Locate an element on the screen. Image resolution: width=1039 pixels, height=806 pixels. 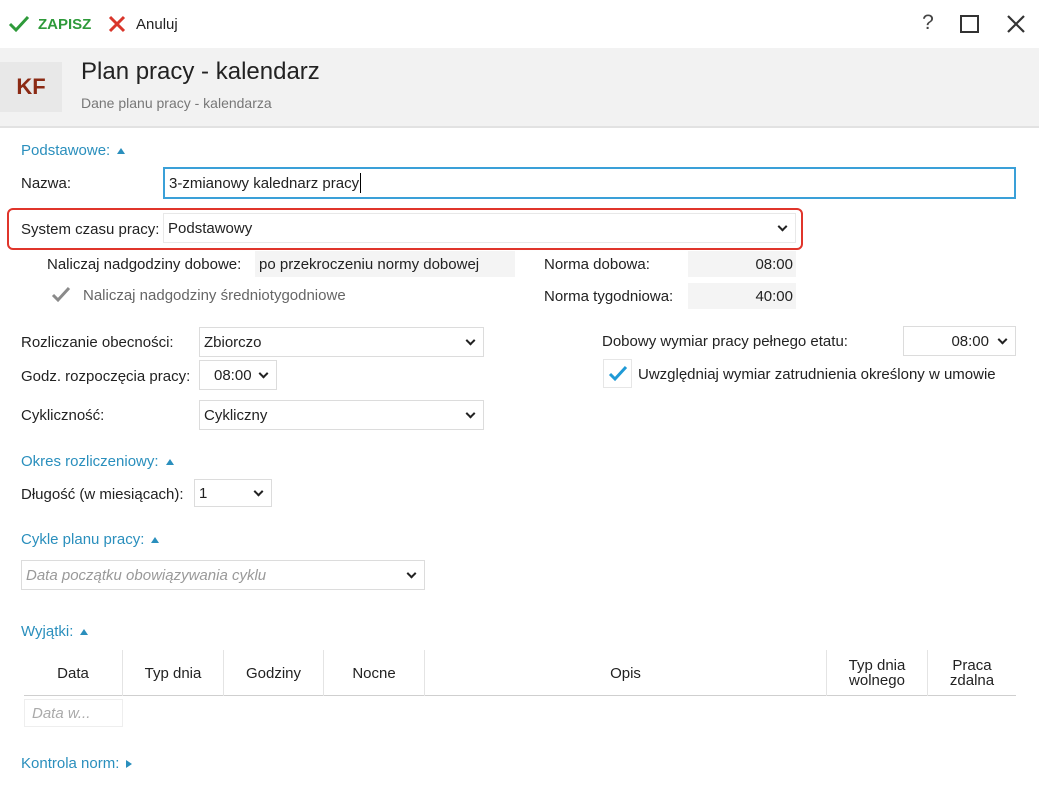
section-norms-toggle: Kontrola norm: is located at coordinates (77, 763).